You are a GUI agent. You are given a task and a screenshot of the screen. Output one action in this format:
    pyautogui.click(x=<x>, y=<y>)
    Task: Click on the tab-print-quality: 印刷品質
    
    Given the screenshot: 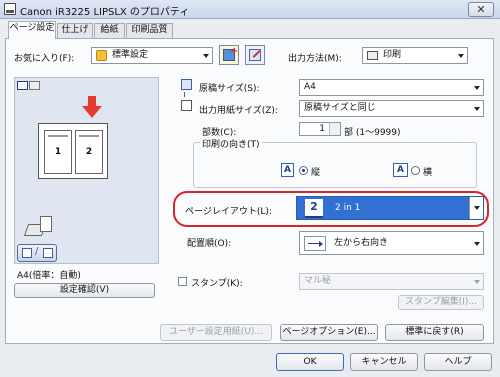 What is the action you would take?
    pyautogui.click(x=149, y=30)
    